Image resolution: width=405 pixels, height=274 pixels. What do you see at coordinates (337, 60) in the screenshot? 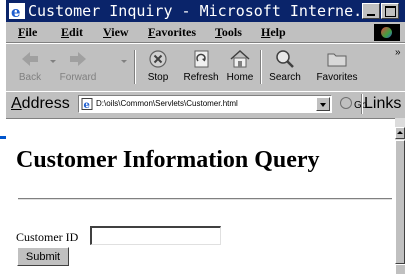
I see `favorites-folder-icon` at bounding box center [337, 60].